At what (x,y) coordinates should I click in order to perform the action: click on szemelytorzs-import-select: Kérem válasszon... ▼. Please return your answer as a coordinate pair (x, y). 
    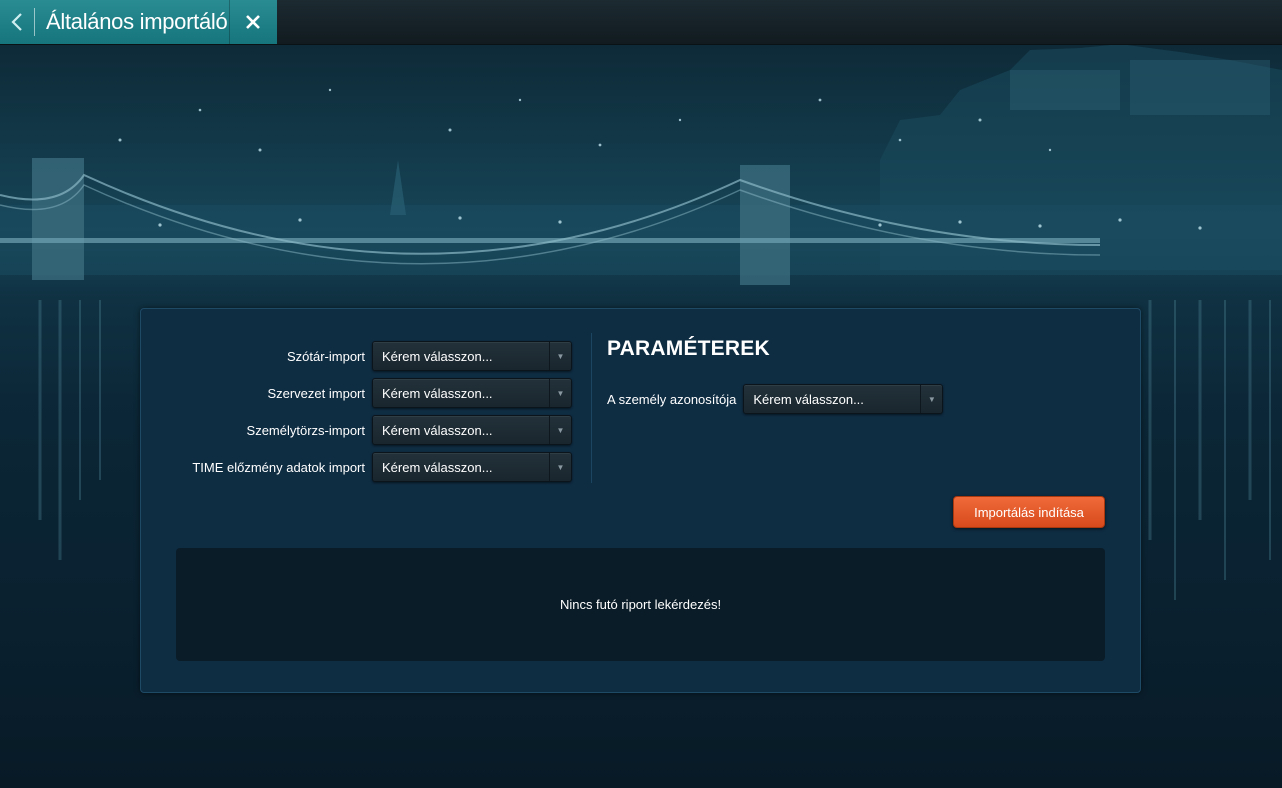
    Looking at the image, I should click on (472, 430).